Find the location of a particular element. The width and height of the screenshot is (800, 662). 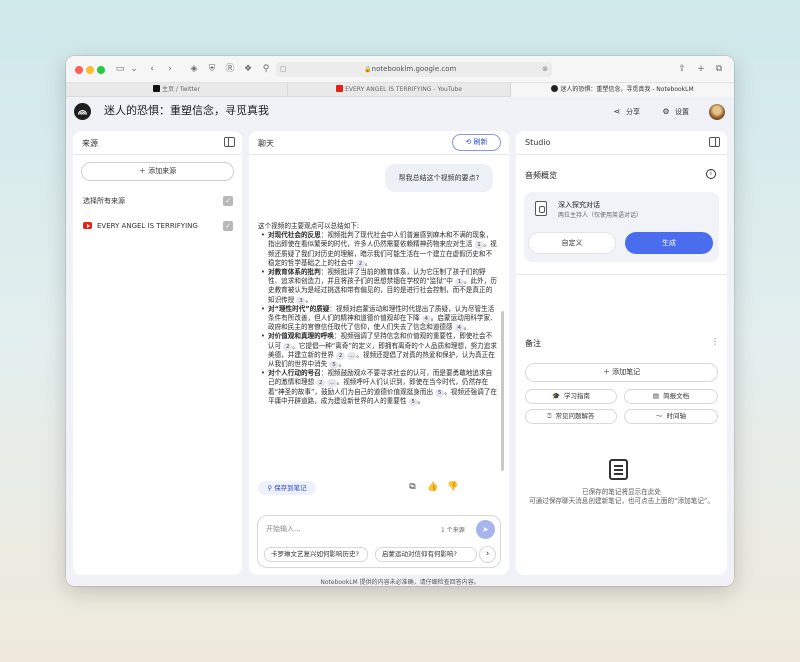

answer-lead: 这个视频的主要观点可以总结如下: is located at coordinates (309, 226).